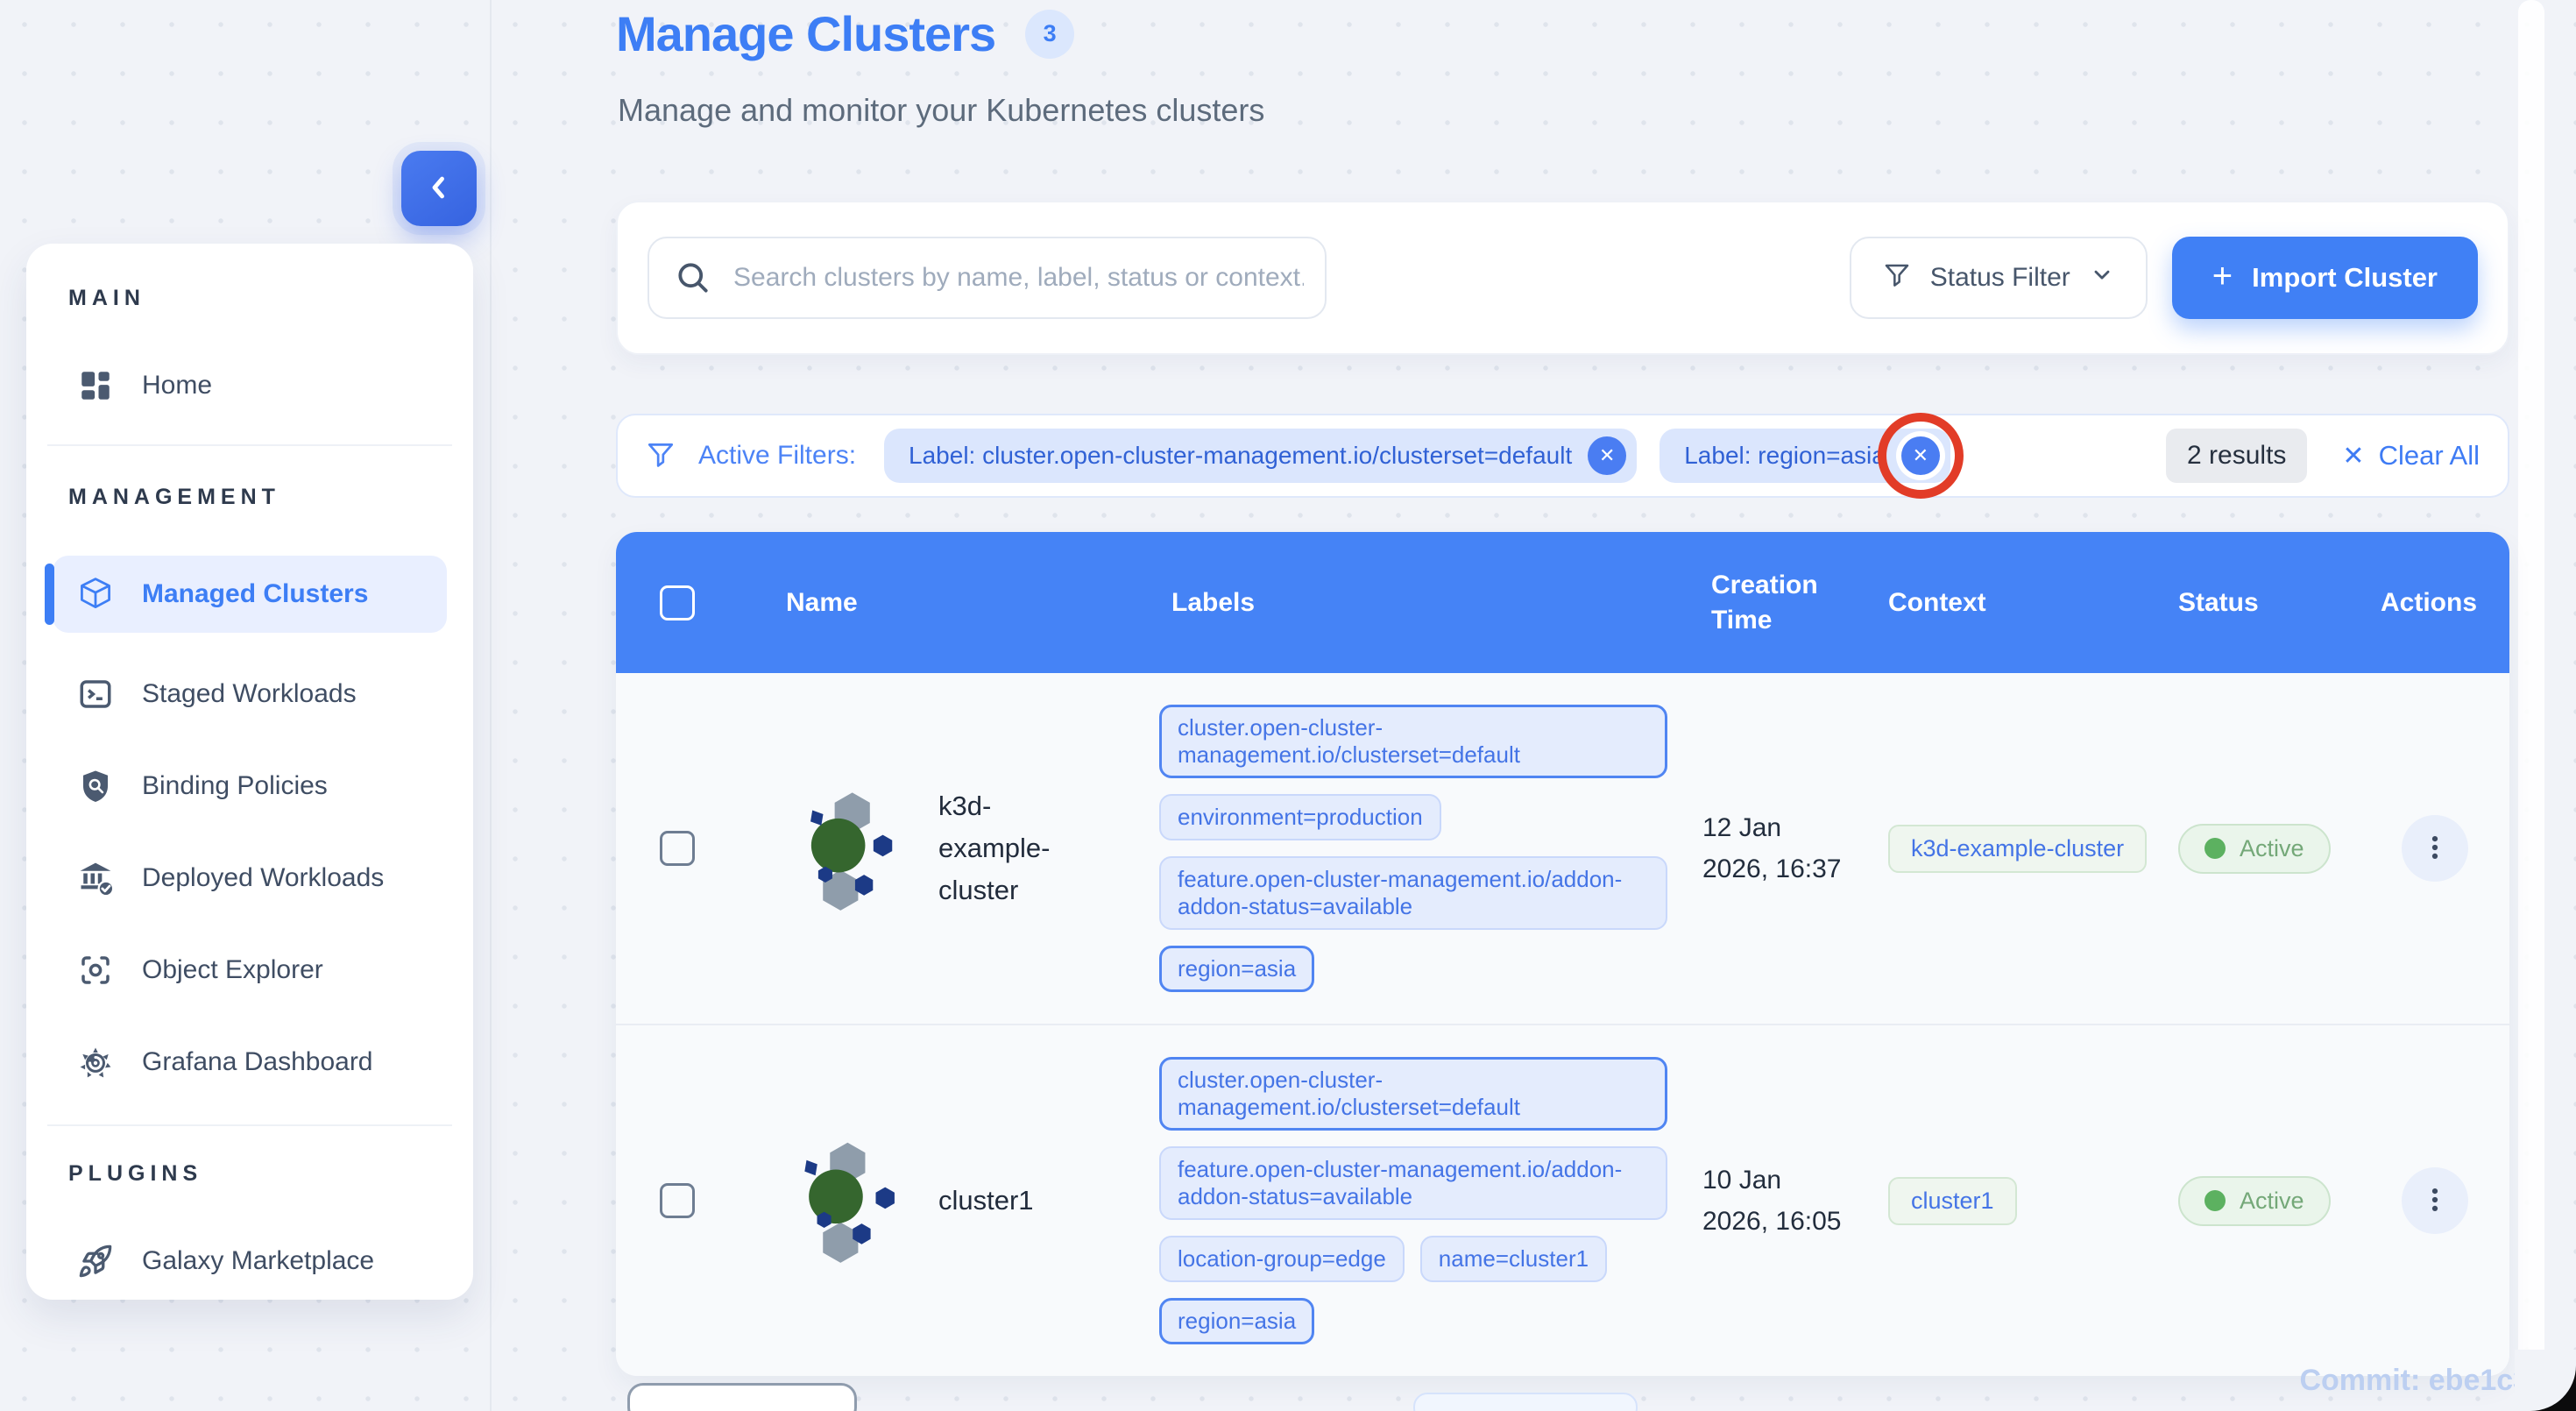 Image resolution: width=2576 pixels, height=1411 pixels. Describe the element at coordinates (1897, 278) in the screenshot. I see `funnel-icon` at that location.